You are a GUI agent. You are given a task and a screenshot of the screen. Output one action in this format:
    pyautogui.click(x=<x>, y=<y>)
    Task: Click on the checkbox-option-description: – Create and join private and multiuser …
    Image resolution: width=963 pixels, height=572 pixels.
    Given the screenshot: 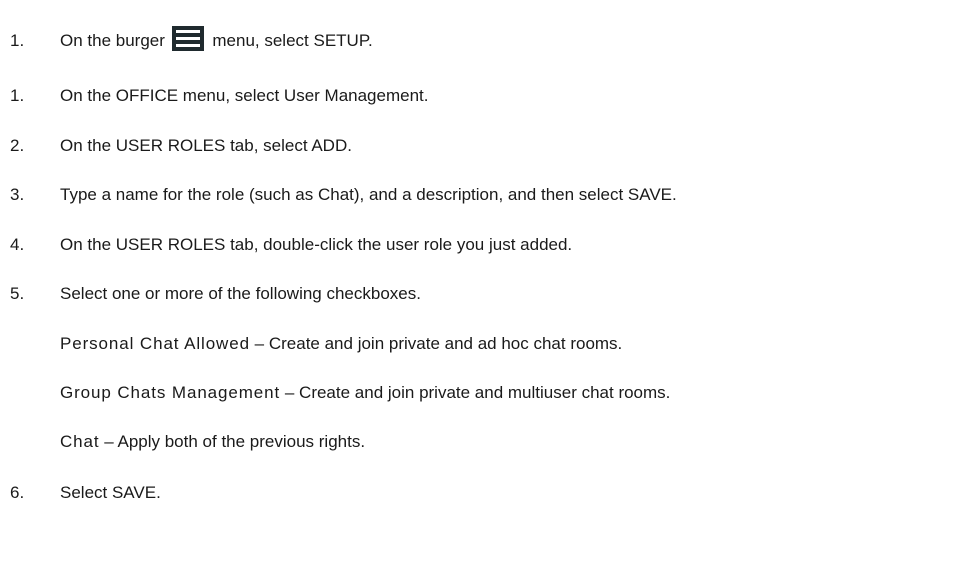 What is the action you would take?
    pyautogui.click(x=475, y=392)
    